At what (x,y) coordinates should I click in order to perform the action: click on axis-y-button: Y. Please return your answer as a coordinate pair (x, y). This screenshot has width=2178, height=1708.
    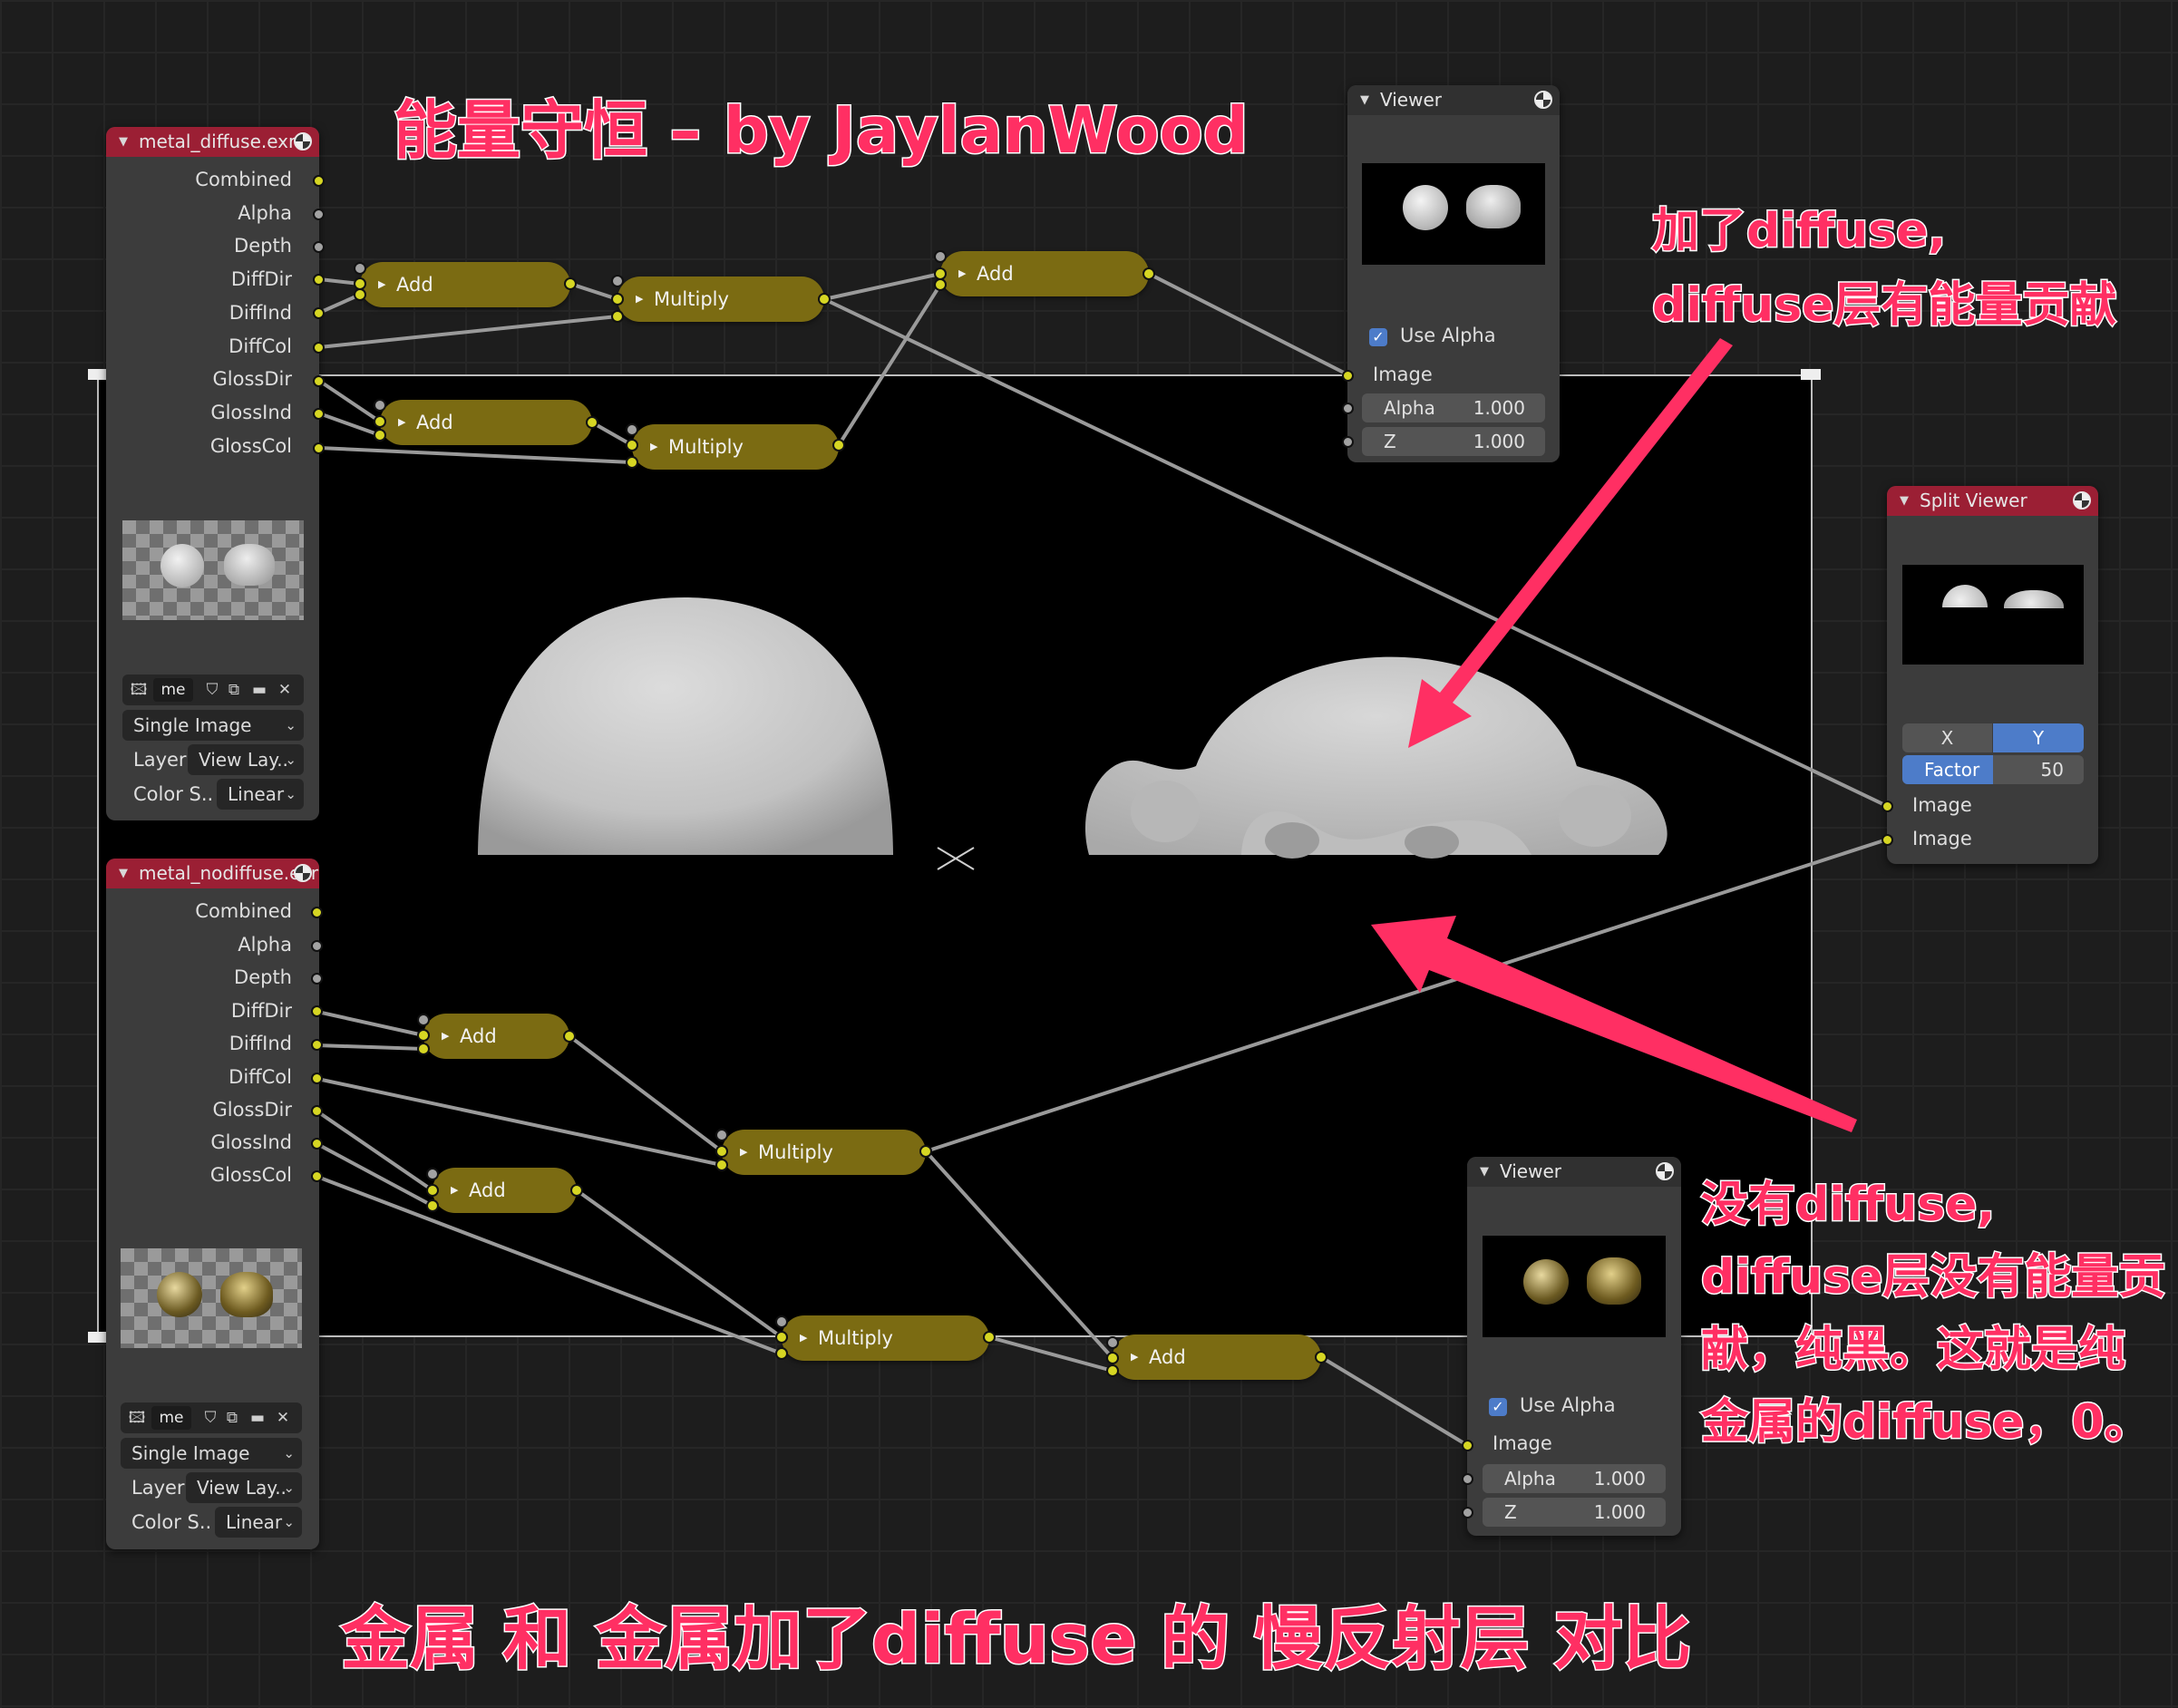
    Looking at the image, I should click on (2039, 737).